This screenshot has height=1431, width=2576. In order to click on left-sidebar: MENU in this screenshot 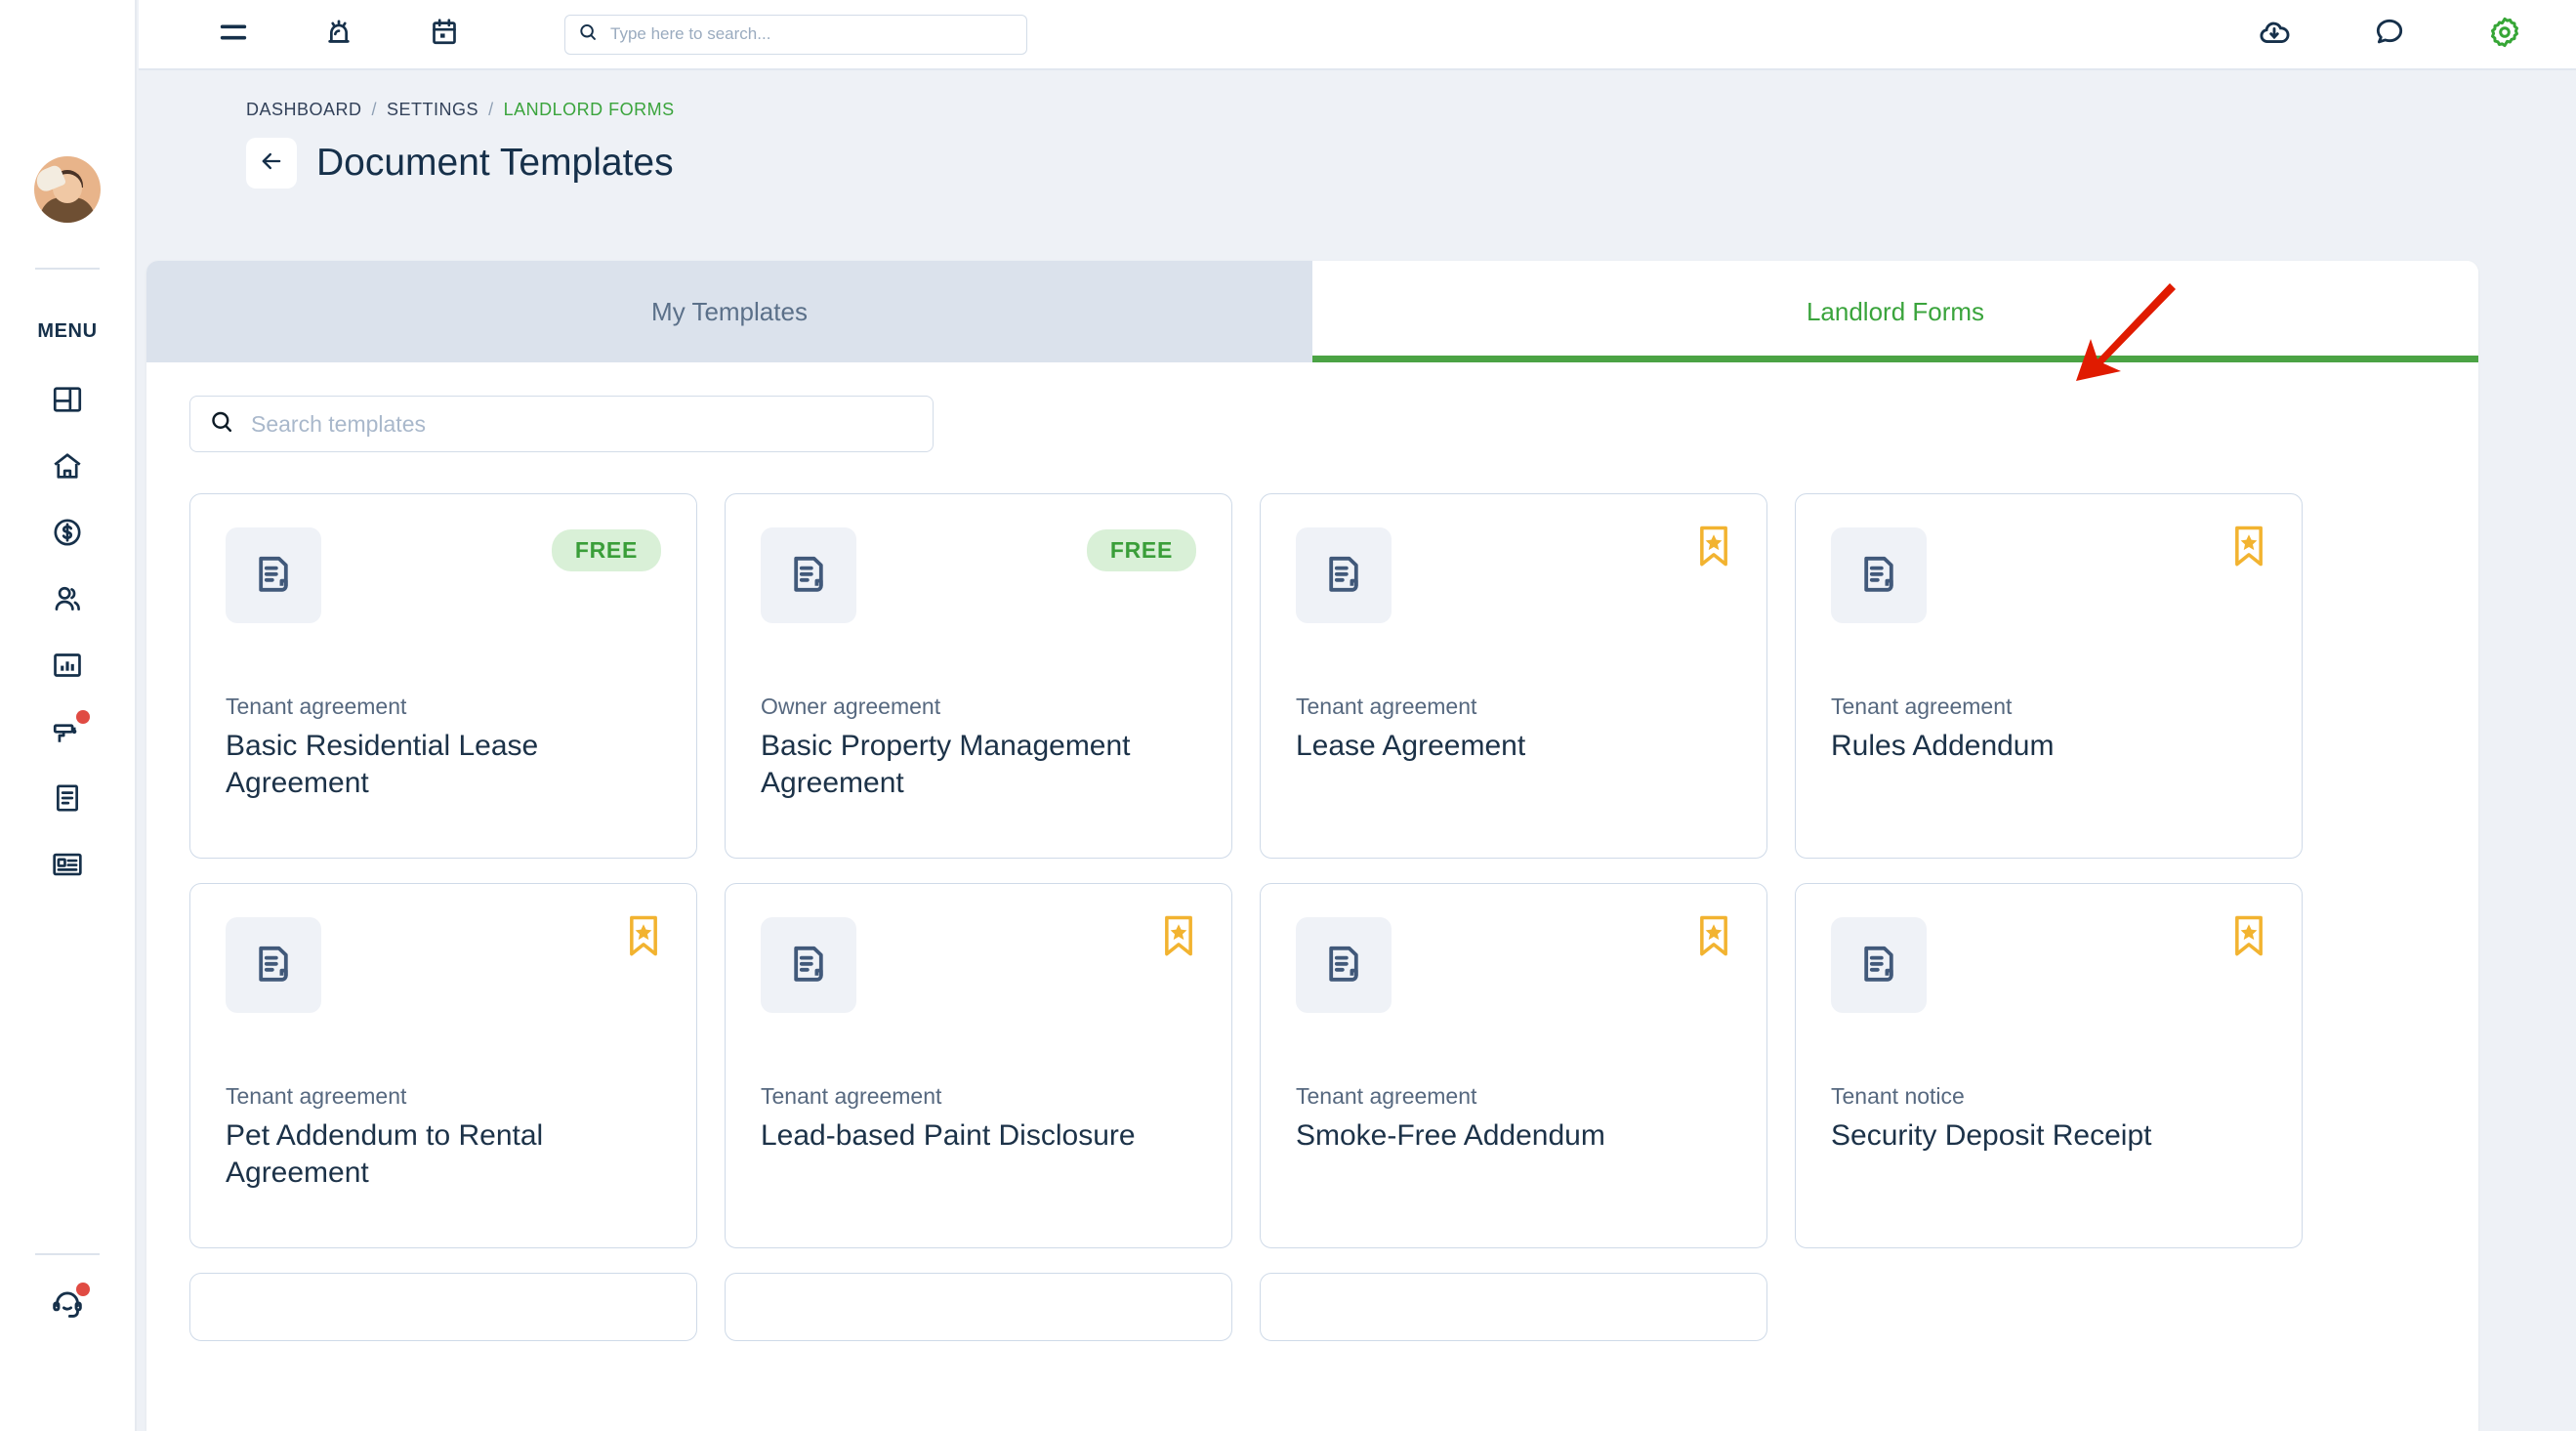, I will do `click(68, 715)`.